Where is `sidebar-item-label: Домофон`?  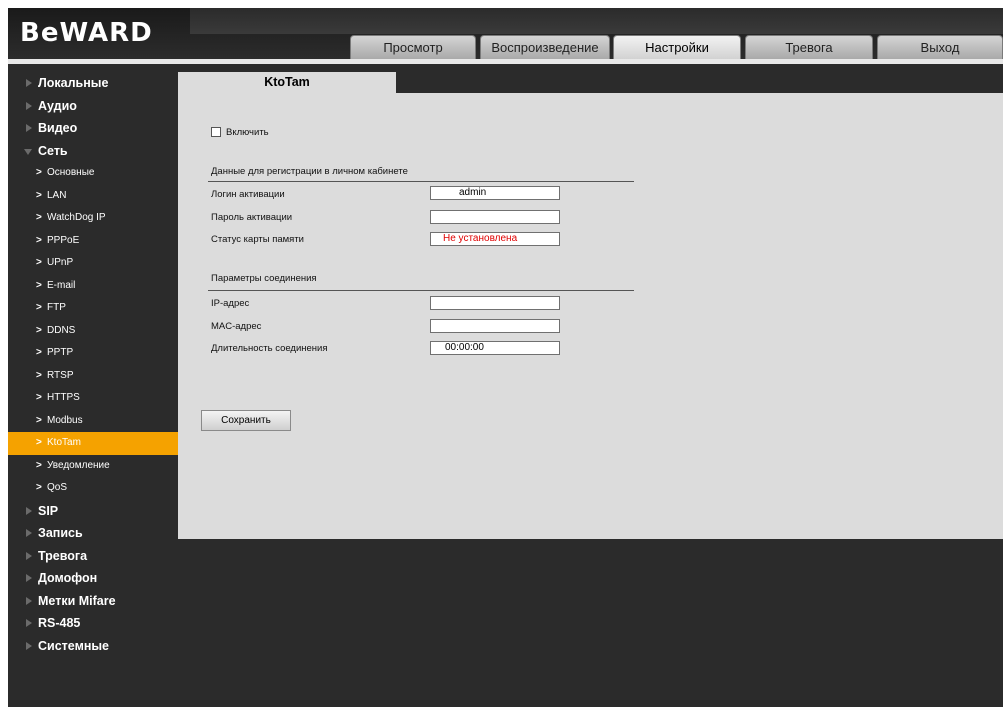
sidebar-item-label: Домофон is located at coordinates (68, 578).